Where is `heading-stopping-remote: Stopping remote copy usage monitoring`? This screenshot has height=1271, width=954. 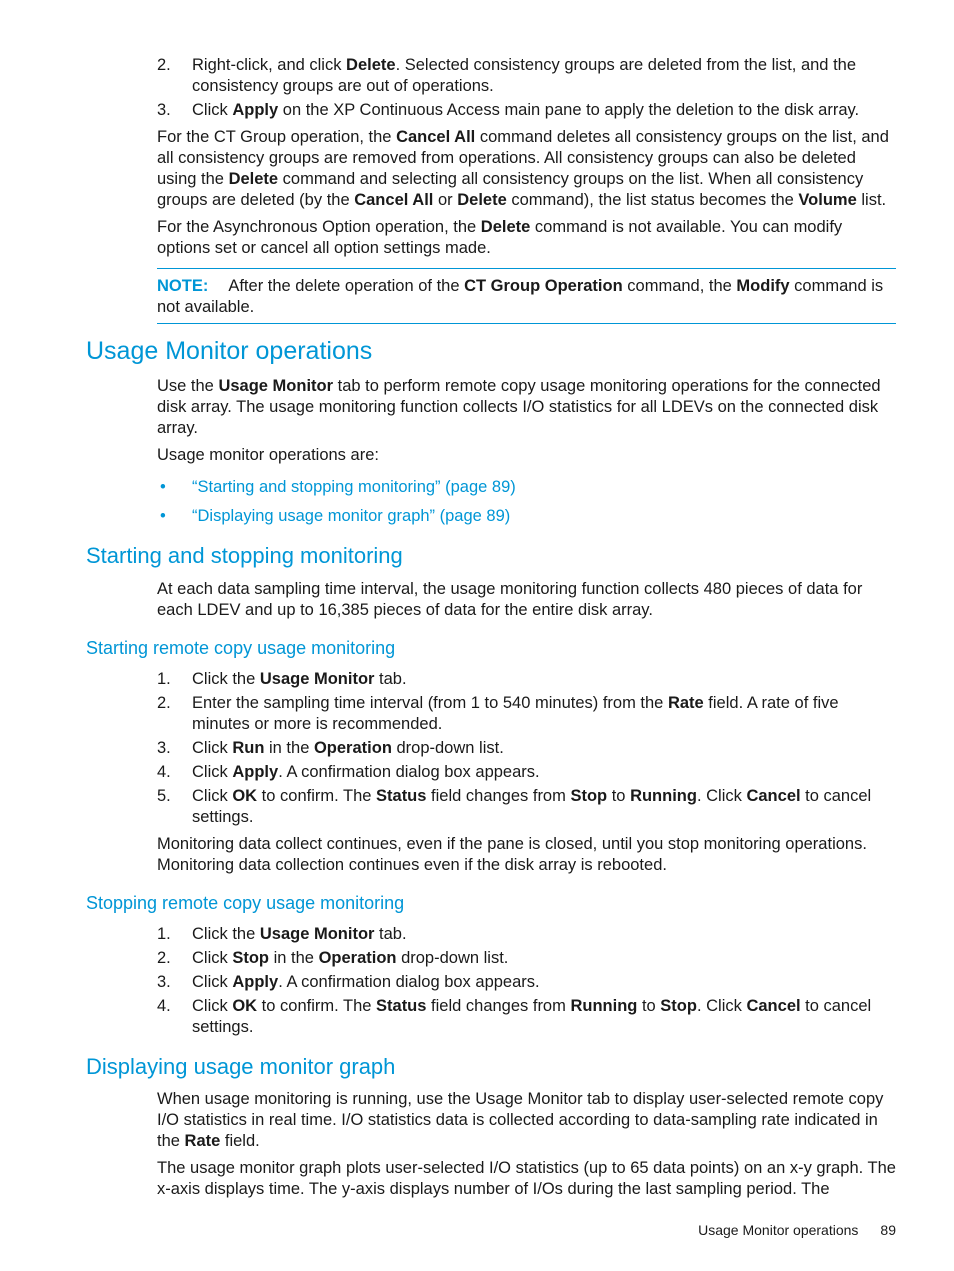 heading-stopping-remote: Stopping remote copy usage monitoring is located at coordinates (245, 903).